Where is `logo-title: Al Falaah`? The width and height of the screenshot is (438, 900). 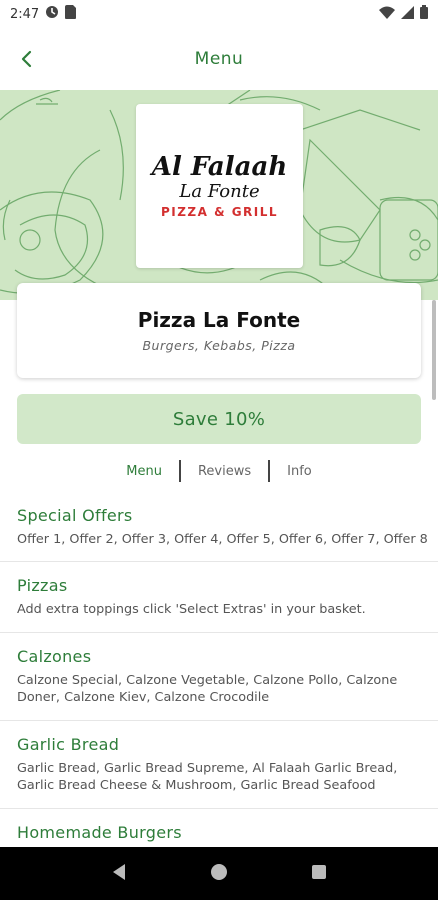 logo-title: Al Falaah is located at coordinates (219, 167).